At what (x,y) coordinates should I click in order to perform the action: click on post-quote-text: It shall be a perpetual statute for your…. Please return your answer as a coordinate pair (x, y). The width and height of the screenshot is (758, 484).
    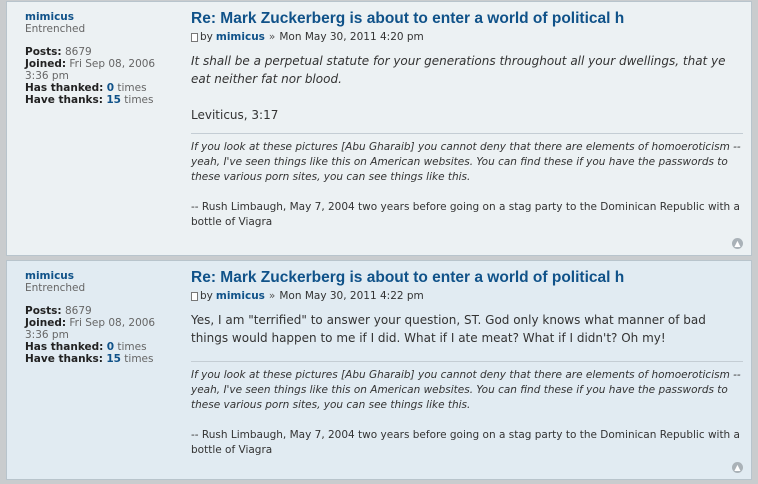
    Looking at the image, I should click on (458, 70).